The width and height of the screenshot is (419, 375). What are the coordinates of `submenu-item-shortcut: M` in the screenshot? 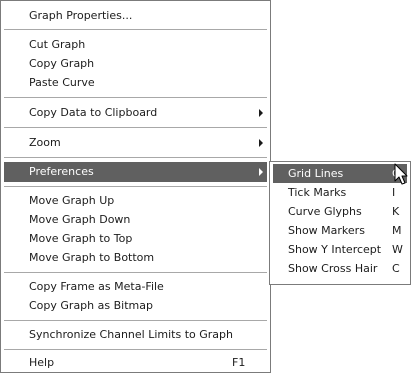 It's located at (397, 230).